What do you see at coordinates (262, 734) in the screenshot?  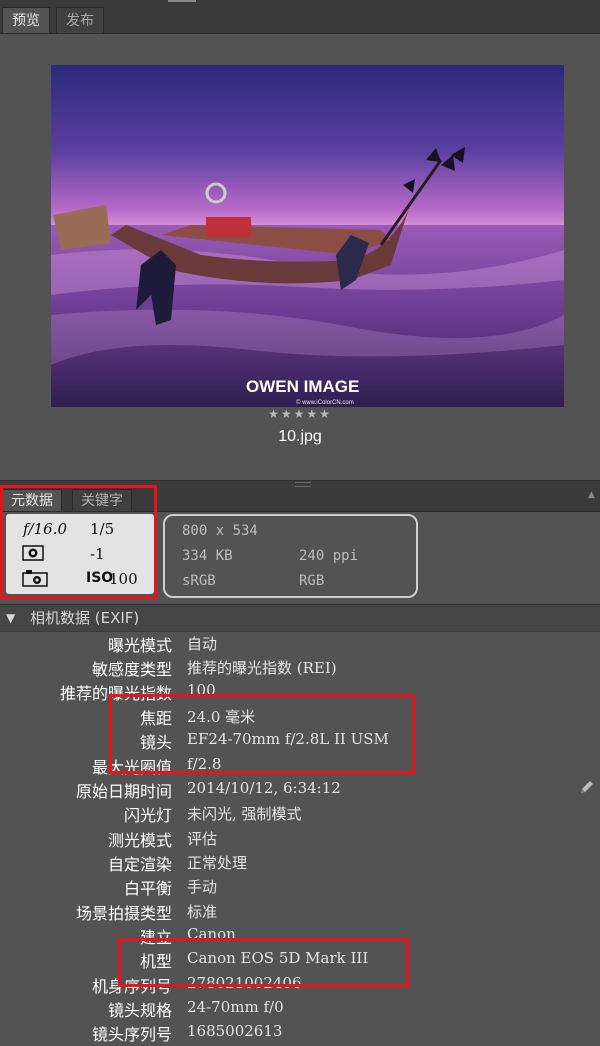 I see `highlight-box-lens` at bounding box center [262, 734].